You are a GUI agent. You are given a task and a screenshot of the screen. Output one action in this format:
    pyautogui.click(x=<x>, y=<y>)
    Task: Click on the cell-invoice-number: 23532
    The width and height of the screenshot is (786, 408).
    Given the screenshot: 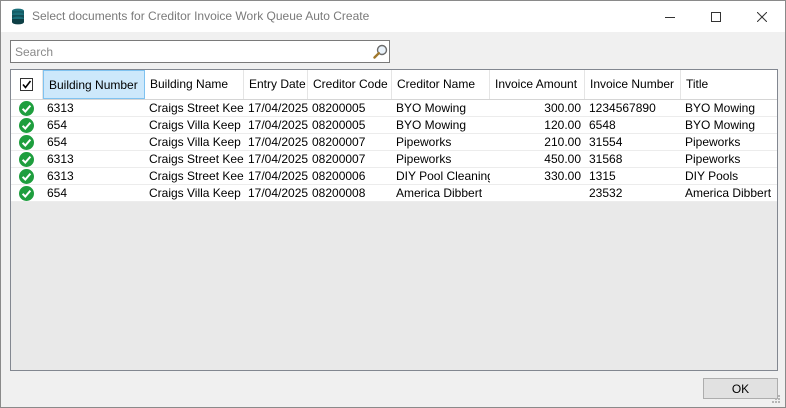 What is the action you would take?
    pyautogui.click(x=606, y=193)
    